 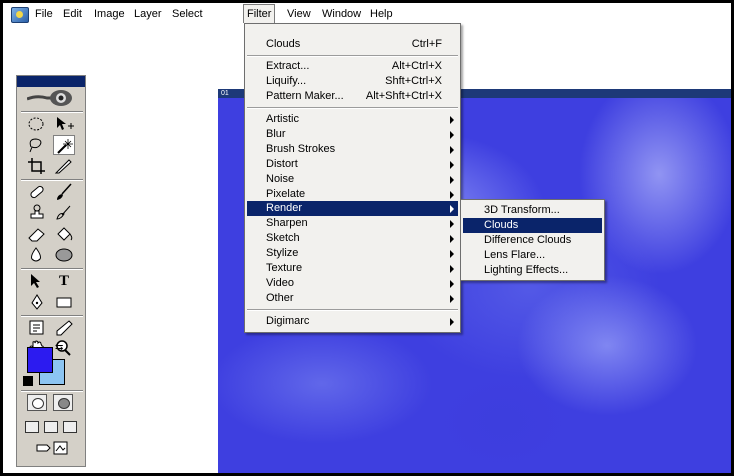 What do you see at coordinates (37, 328) in the screenshot?
I see `notes-tool-icon` at bounding box center [37, 328].